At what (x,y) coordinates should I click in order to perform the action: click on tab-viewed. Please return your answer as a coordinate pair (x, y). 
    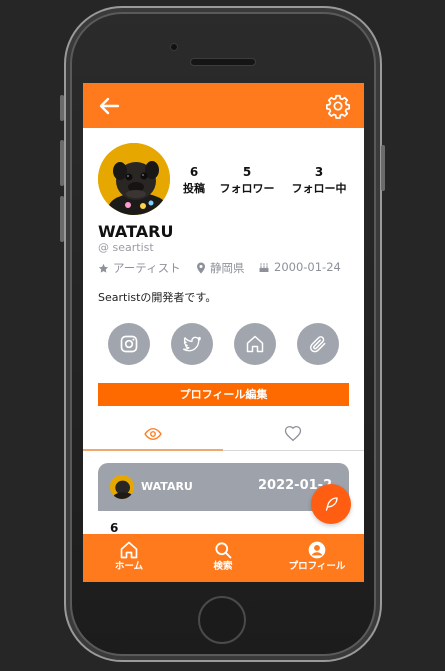
    Looking at the image, I should click on (153, 434).